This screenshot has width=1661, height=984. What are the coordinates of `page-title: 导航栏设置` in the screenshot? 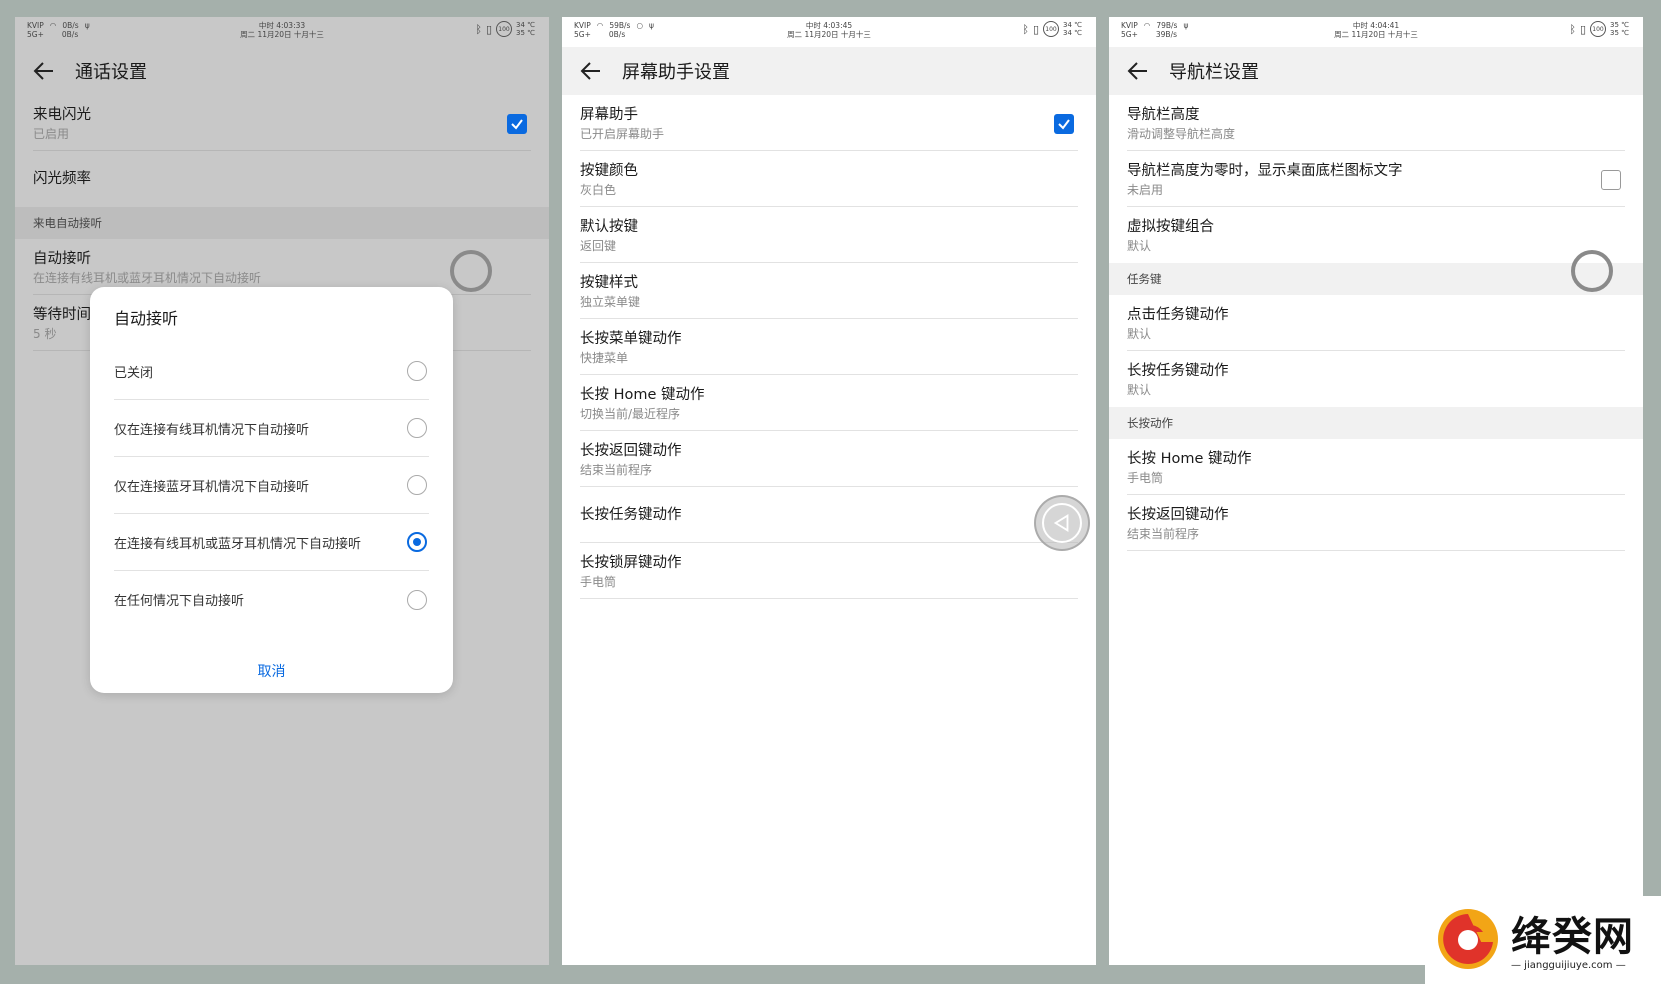 It's located at (1214, 72).